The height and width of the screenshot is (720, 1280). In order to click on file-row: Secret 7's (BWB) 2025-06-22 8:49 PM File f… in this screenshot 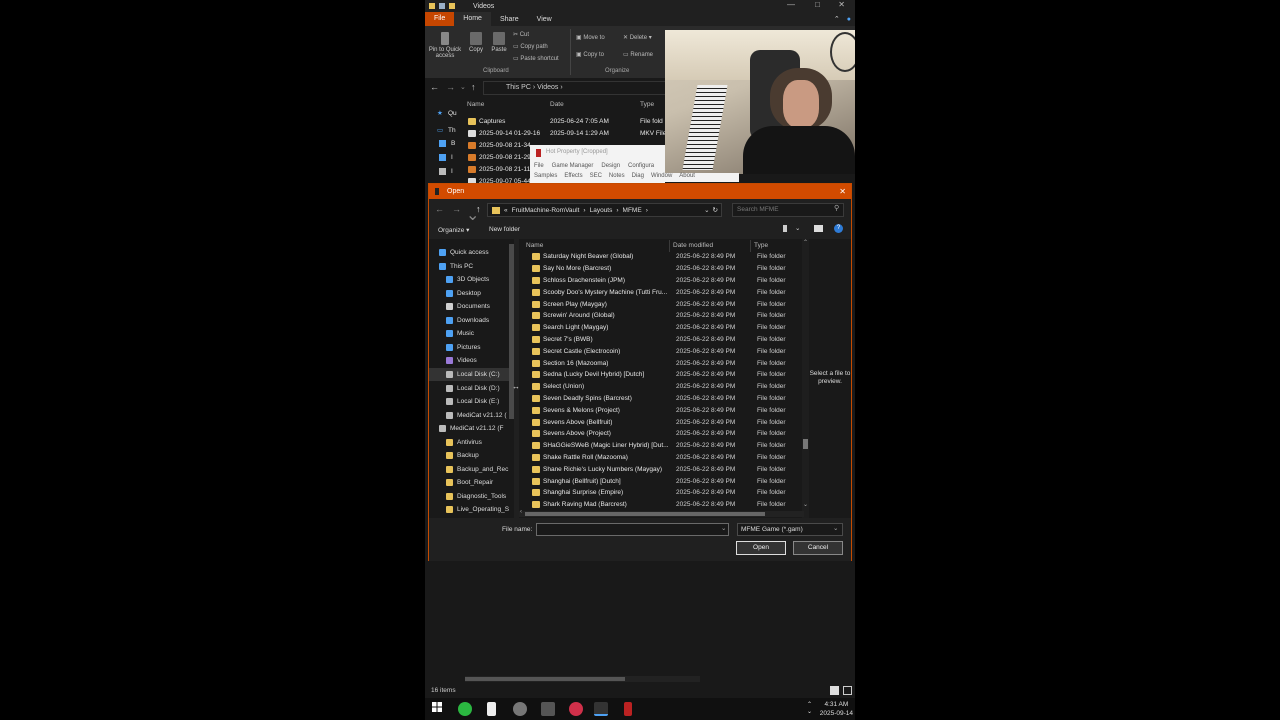, I will do `click(661, 340)`.